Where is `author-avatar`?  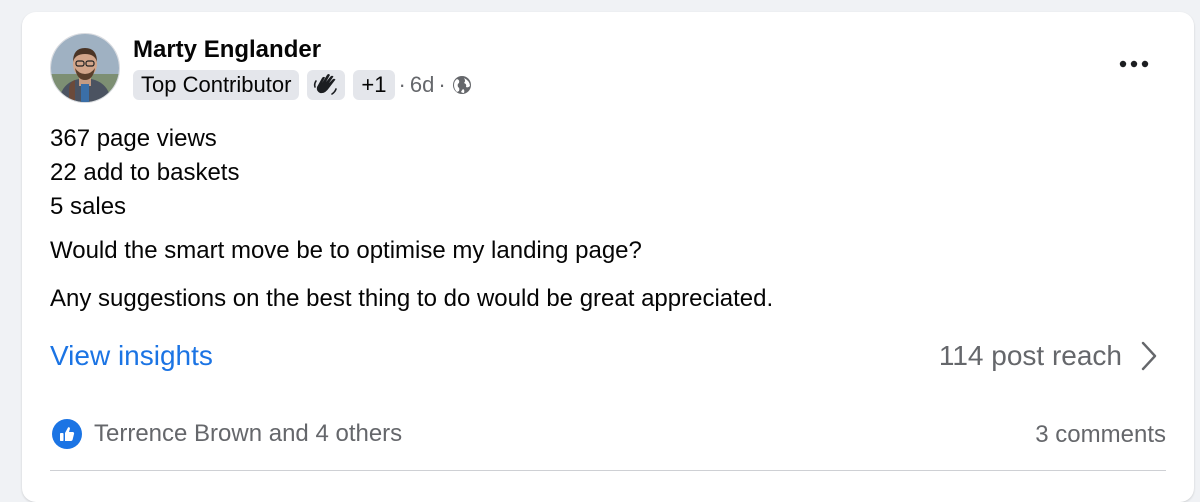
author-avatar is located at coordinates (85, 68).